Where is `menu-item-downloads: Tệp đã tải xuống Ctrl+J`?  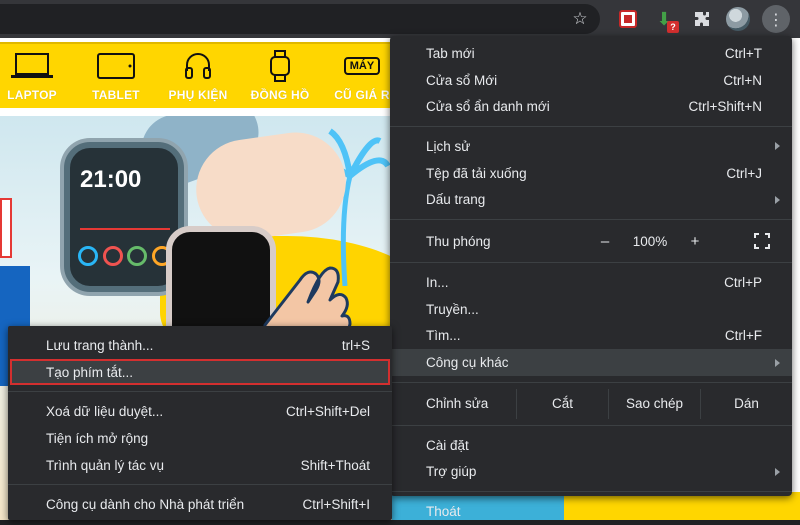 menu-item-downloads: Tệp đã tải xuống Ctrl+J is located at coordinates (591, 173).